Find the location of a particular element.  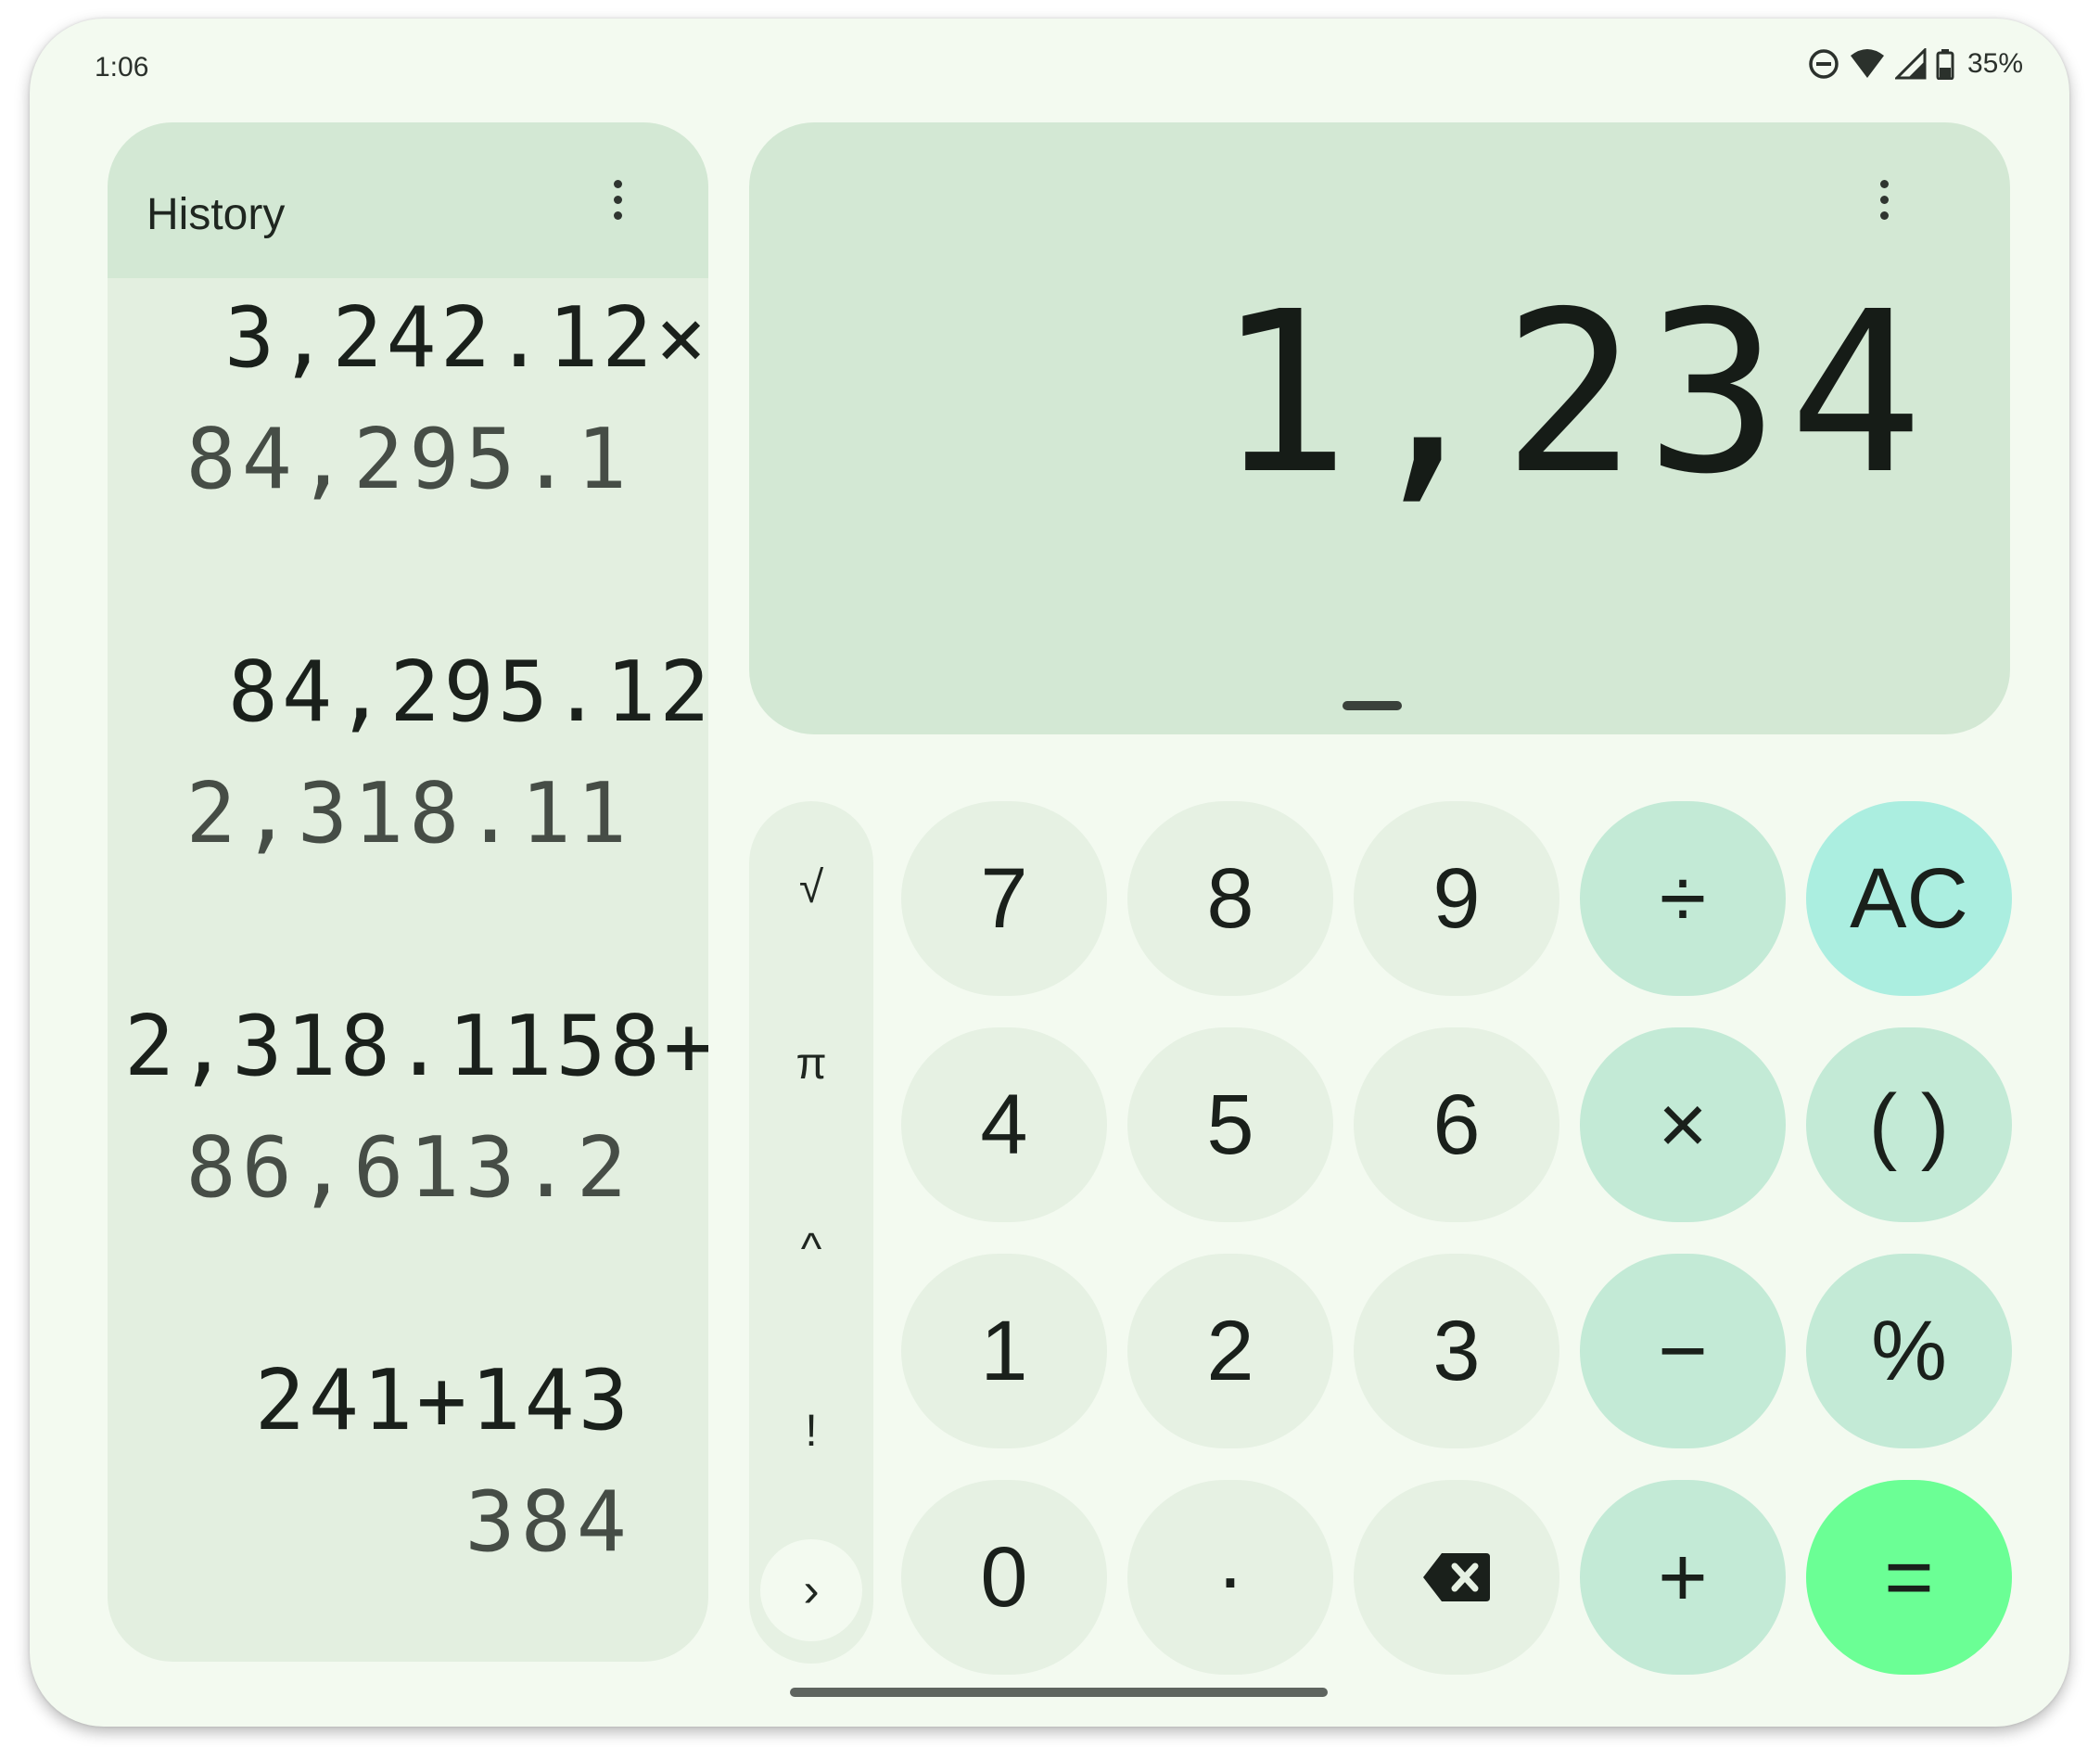

digit-3-button: 3 is located at coordinates (1456, 1351).